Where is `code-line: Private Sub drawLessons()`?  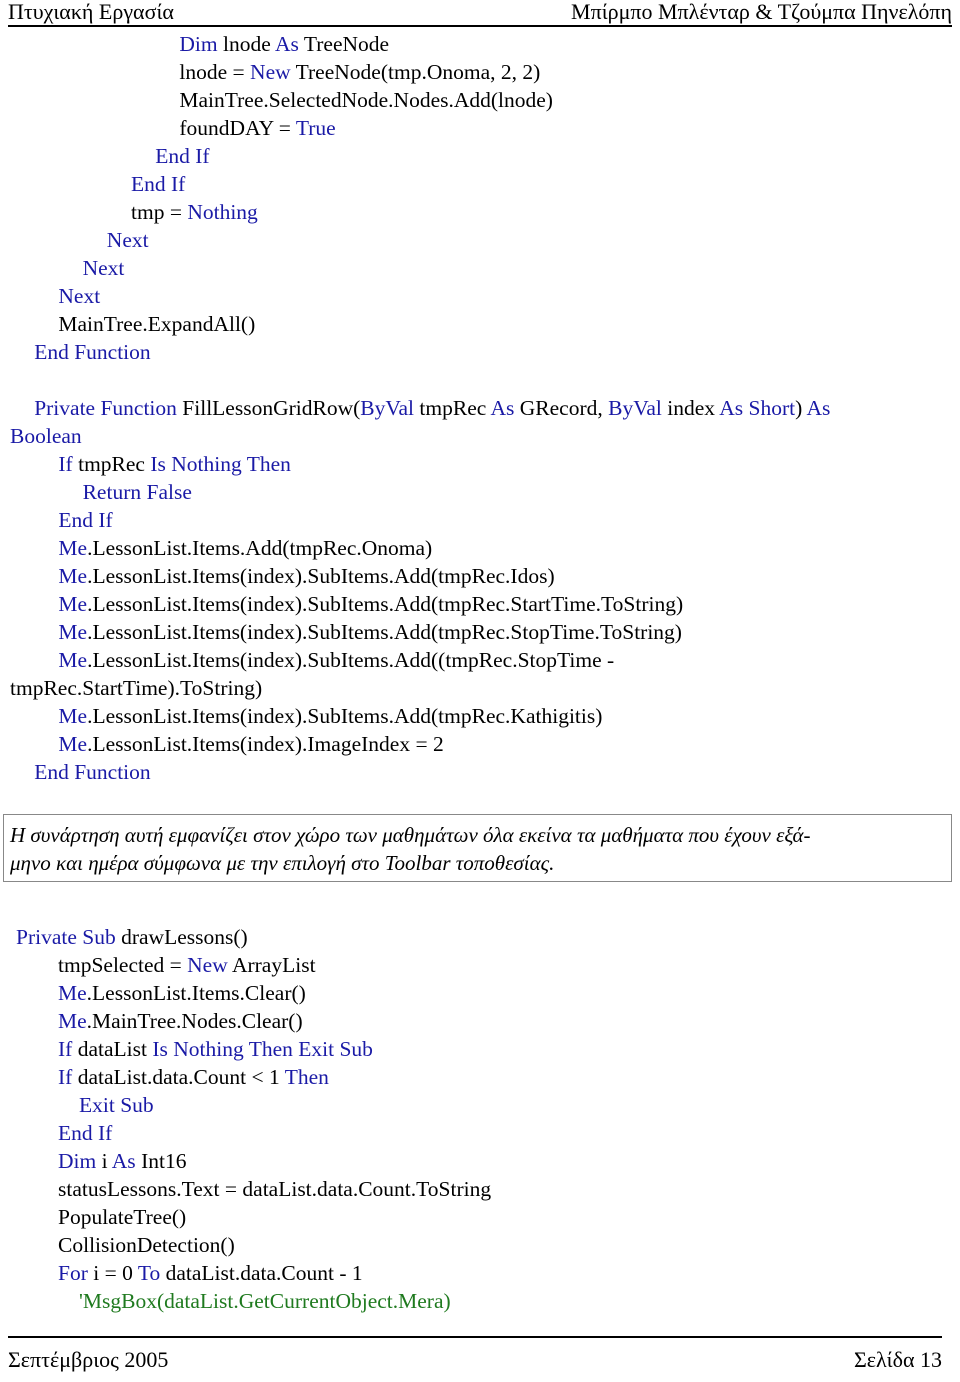 code-line: Private Sub drawLessons() is located at coordinates (132, 937).